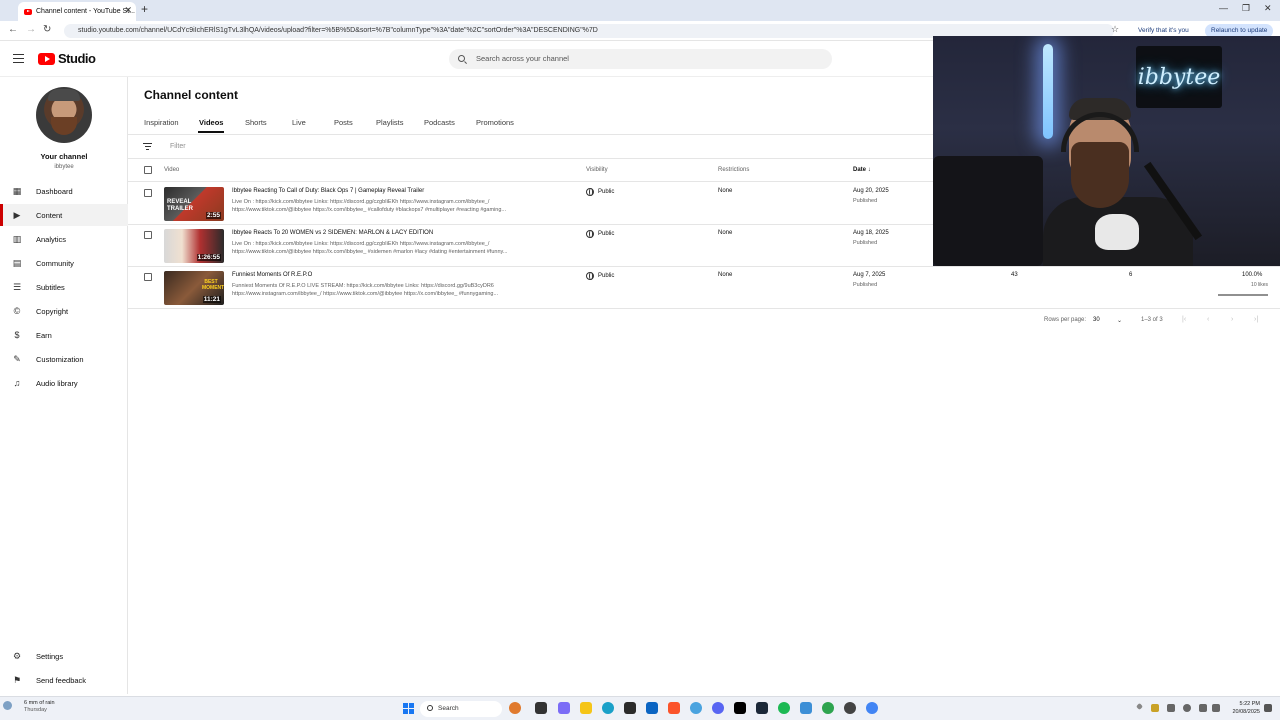  I want to click on video-thumbnail: 1:26:55, so click(194, 246).